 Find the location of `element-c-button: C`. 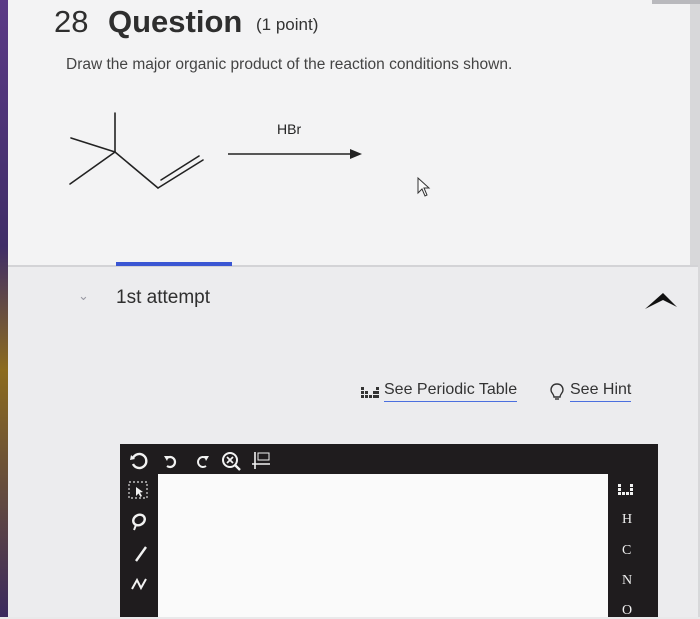

element-c-button: C is located at coordinates (626, 551).